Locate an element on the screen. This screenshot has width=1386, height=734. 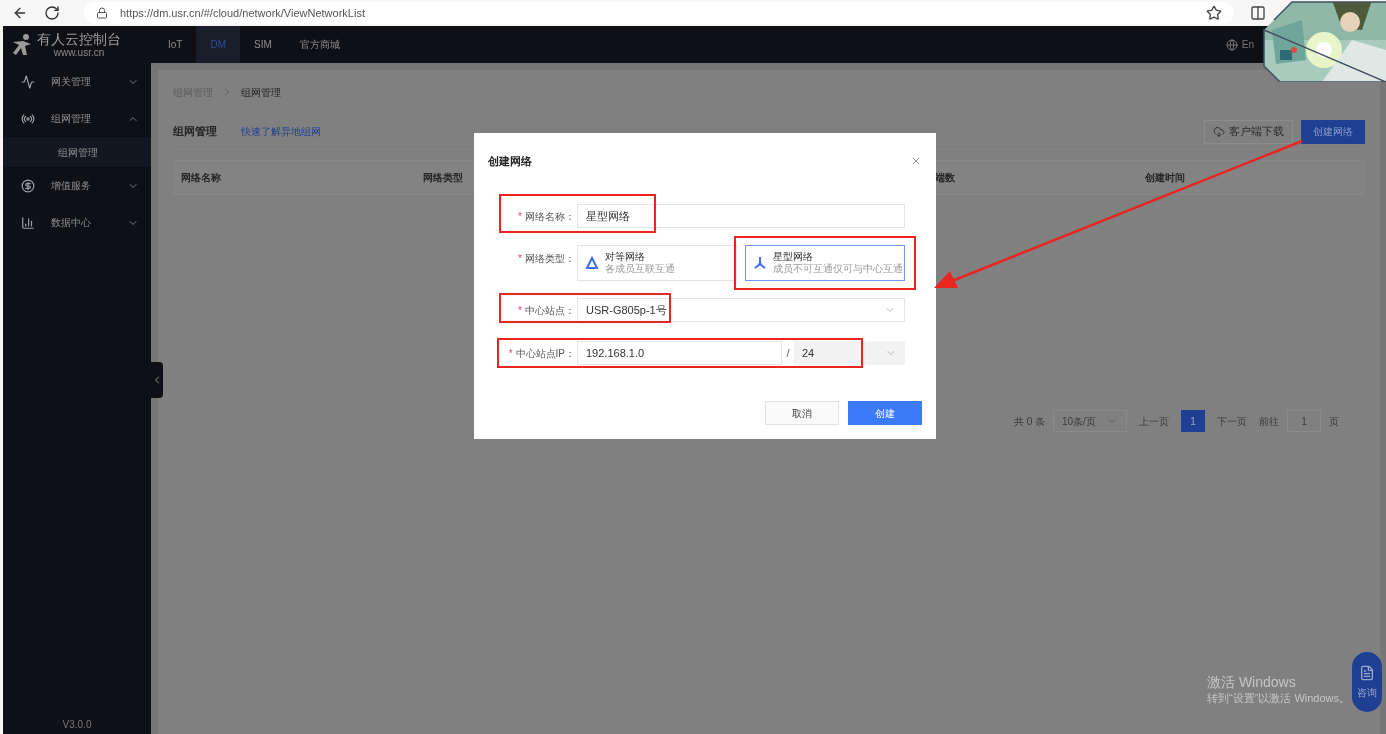
network-type-option: 星型网络 成员不可互通仅可与中心互通 is located at coordinates (825, 263).